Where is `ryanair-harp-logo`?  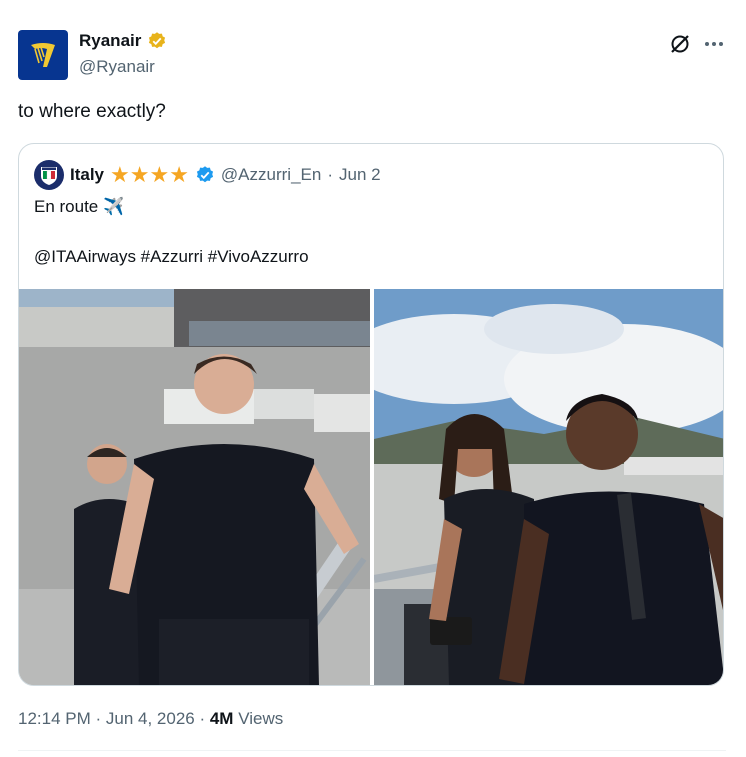 ryanair-harp-logo is located at coordinates (43, 55).